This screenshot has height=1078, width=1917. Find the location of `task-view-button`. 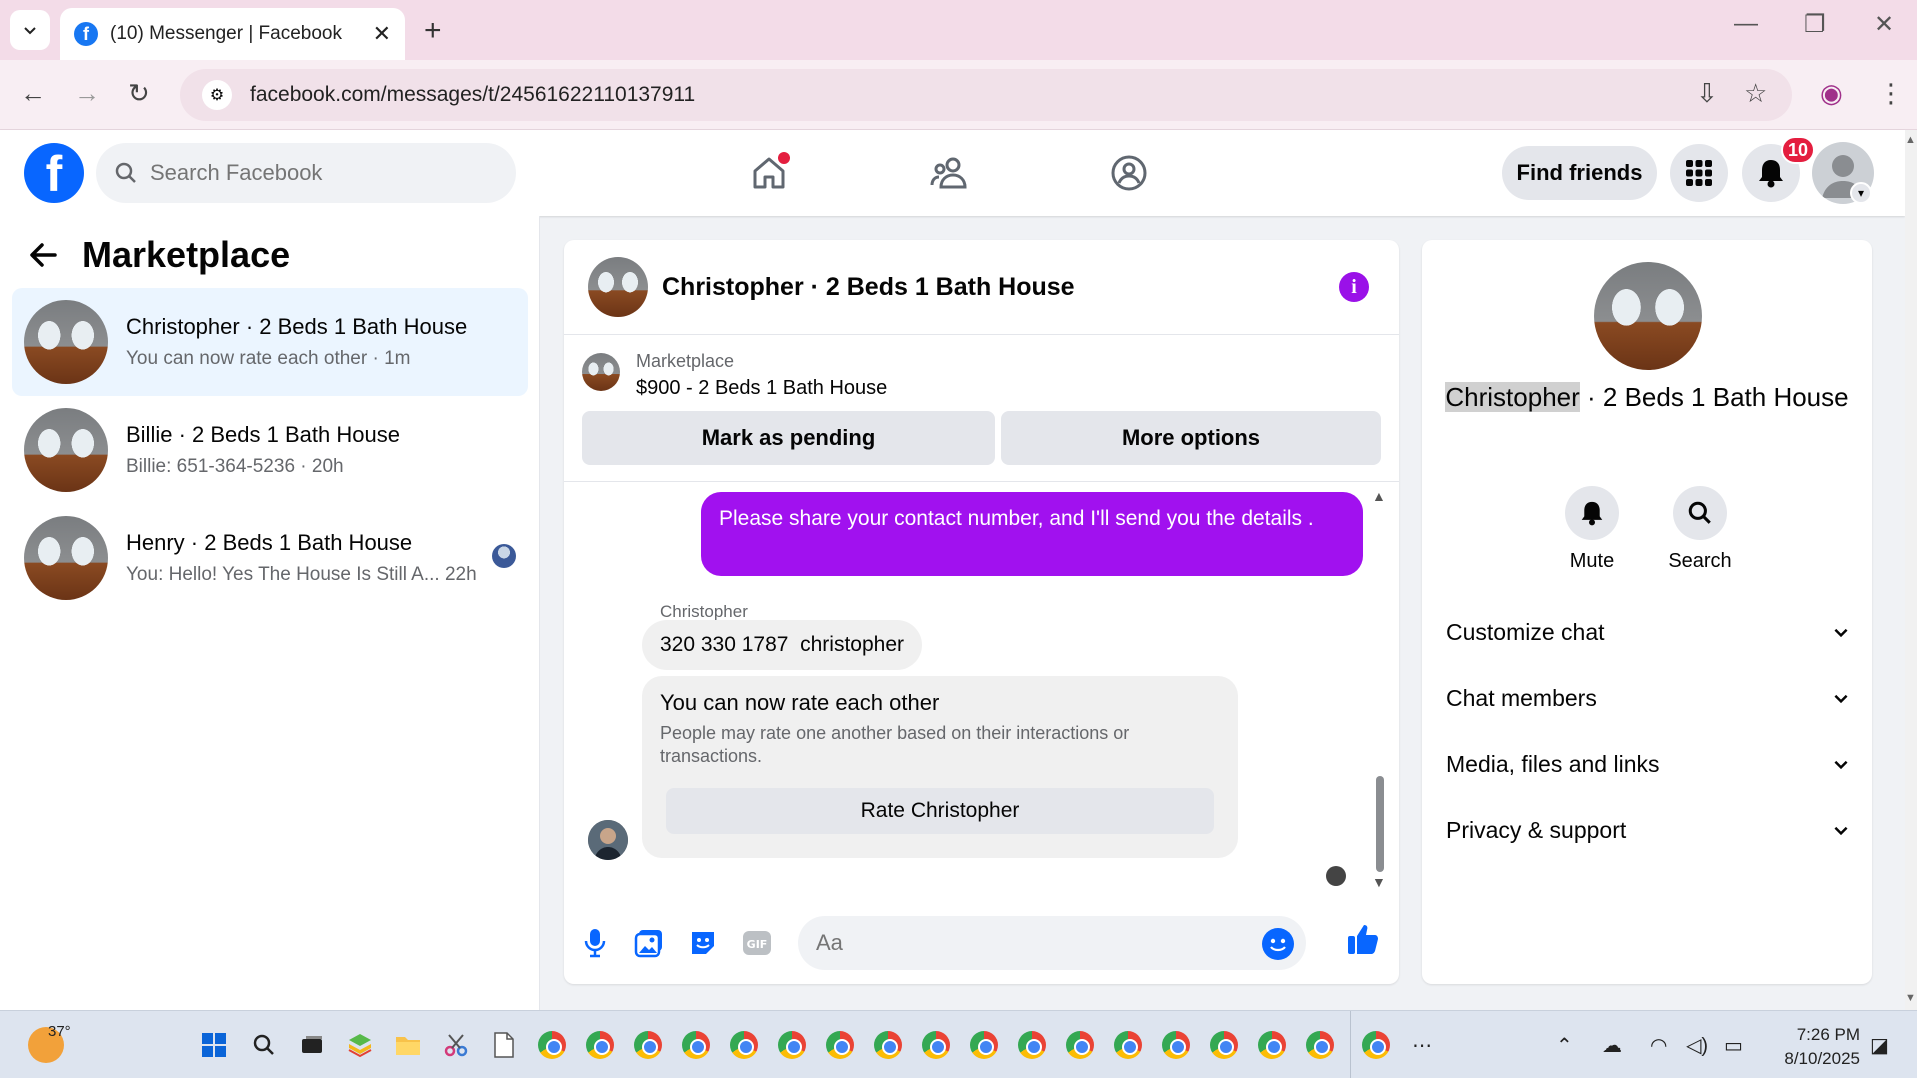

task-view-button is located at coordinates (312, 1045).